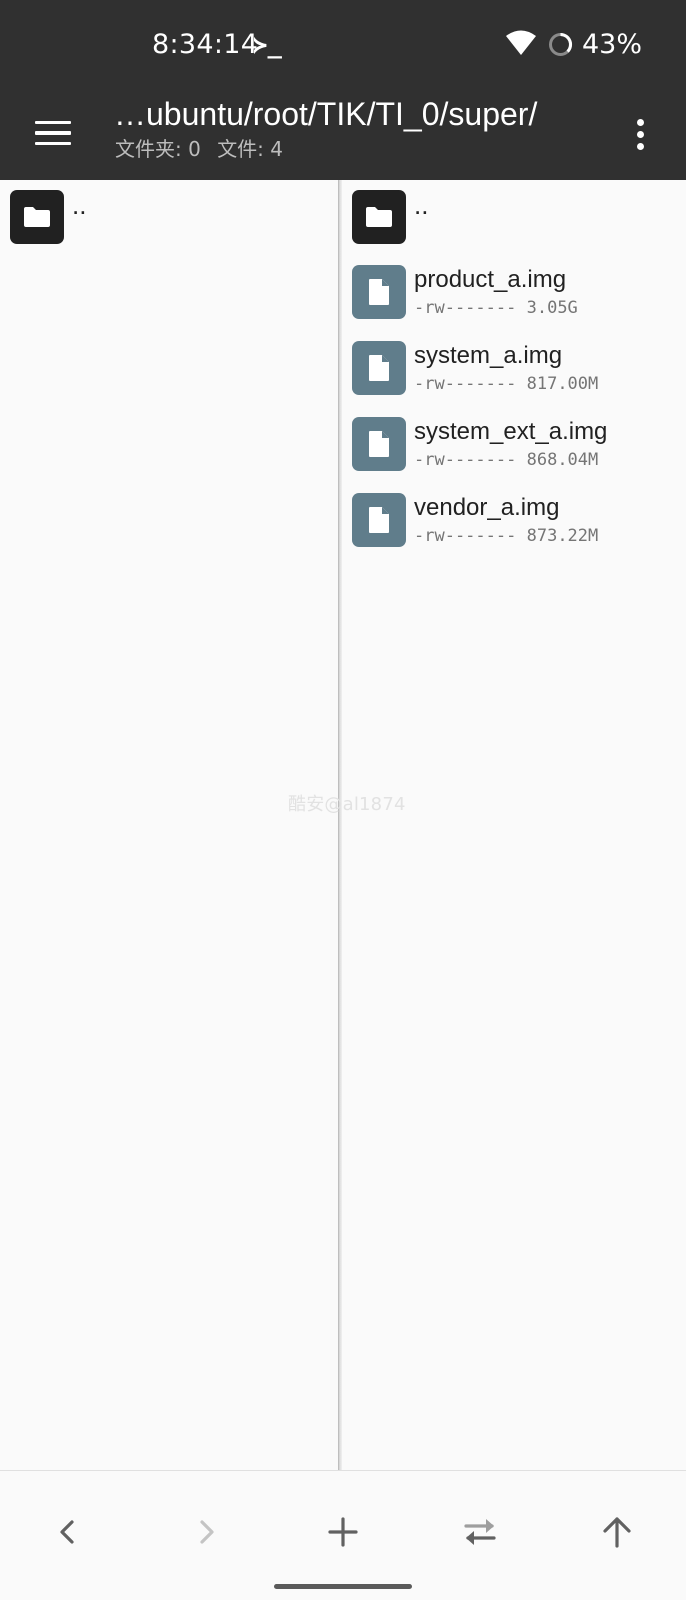  What do you see at coordinates (250, 149) in the screenshot?
I see `file-count: 文件: 4` at bounding box center [250, 149].